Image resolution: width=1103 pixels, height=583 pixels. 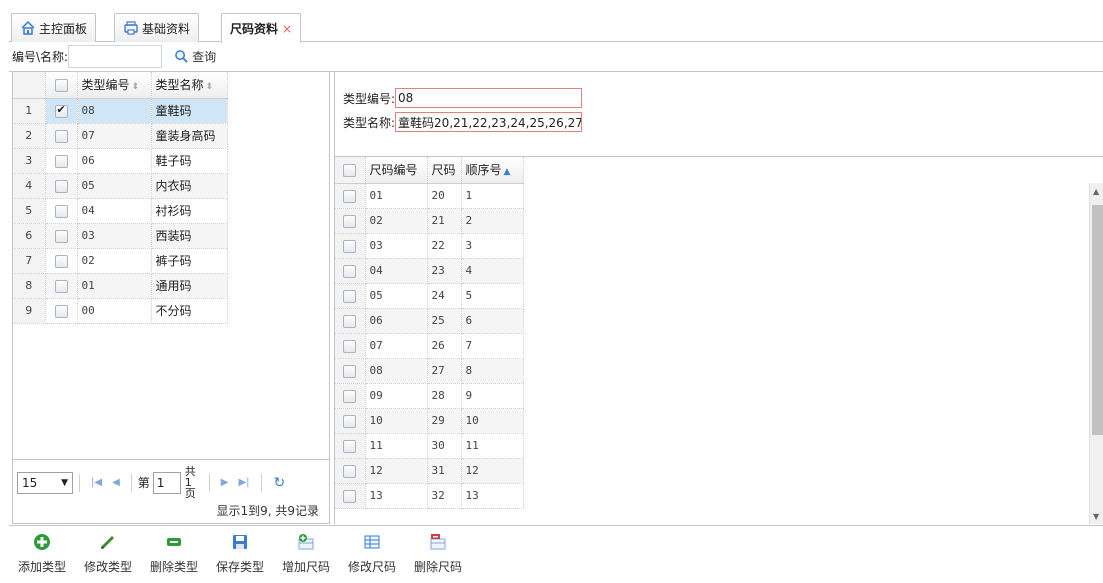 I want to click on prev-page-icon: ◀, so click(x=116, y=482).